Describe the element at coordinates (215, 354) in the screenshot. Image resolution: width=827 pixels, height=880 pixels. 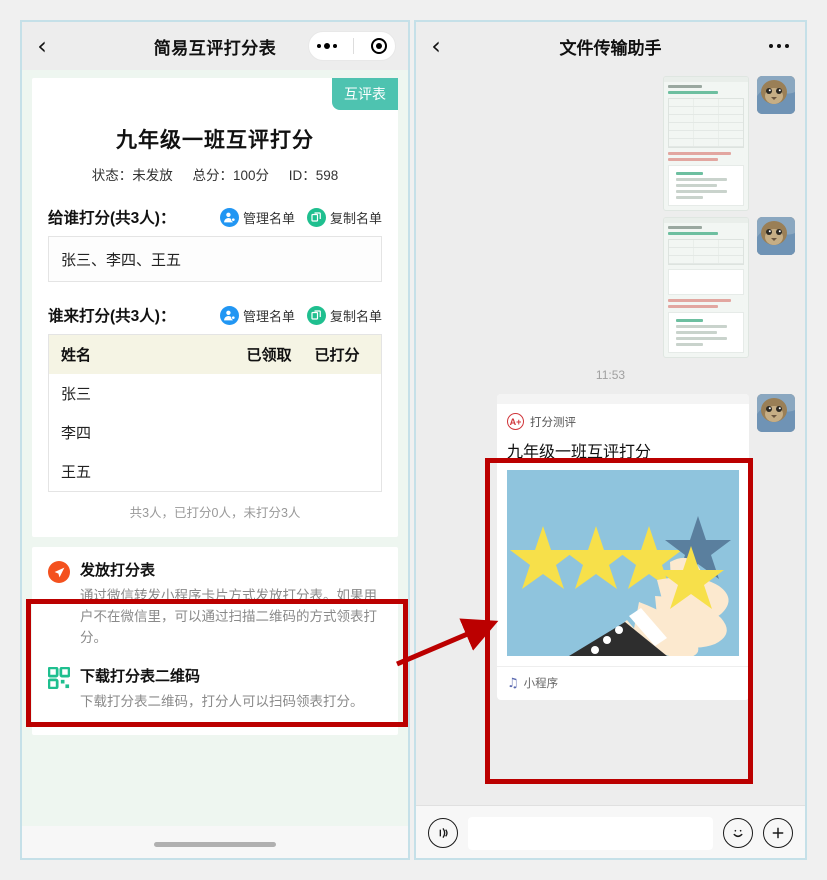
I see `table-header-row: 姓名 已领取 已打分` at that location.